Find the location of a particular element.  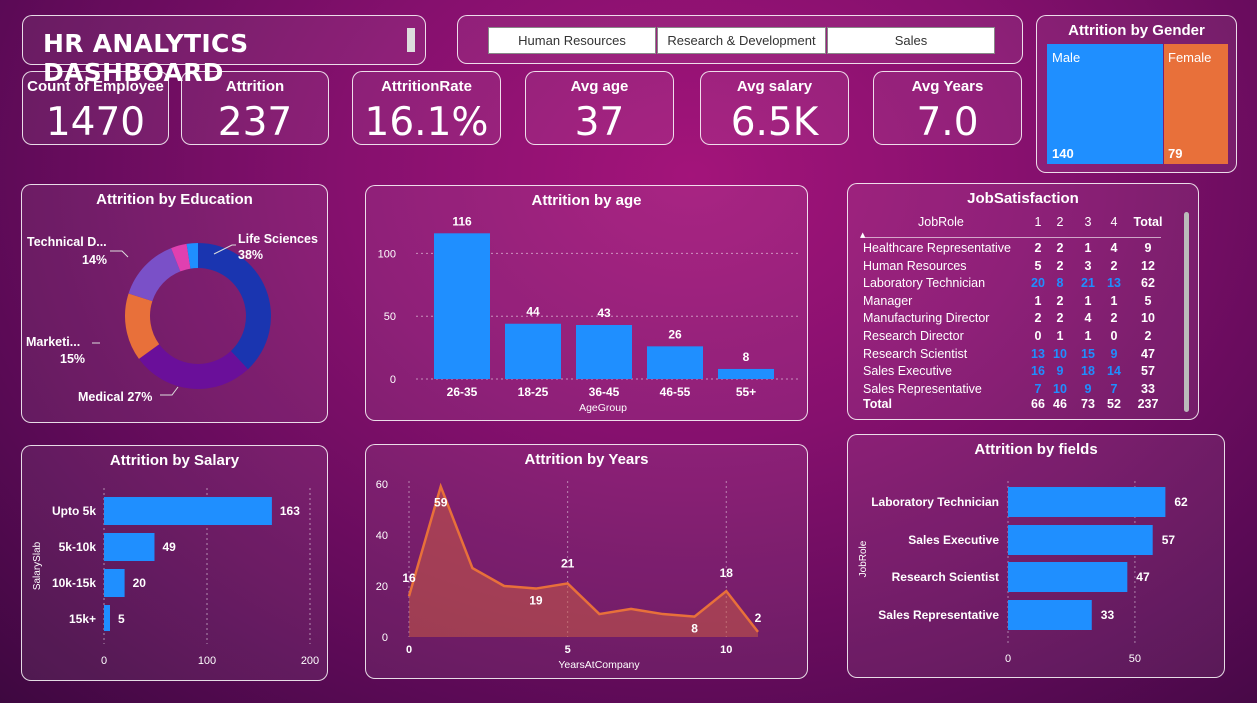

y-tick-label: Sales Representative is located at coordinates (938, 615).